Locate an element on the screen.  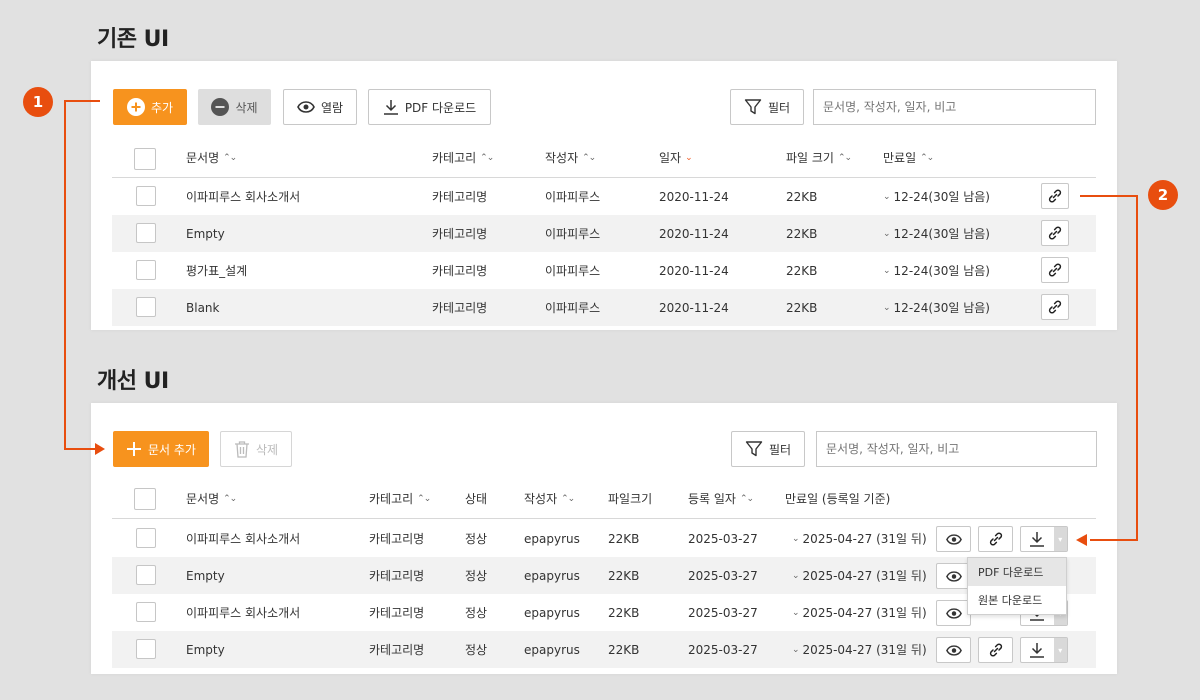
arrowhead-2-icon is located at coordinates (1081, 540).